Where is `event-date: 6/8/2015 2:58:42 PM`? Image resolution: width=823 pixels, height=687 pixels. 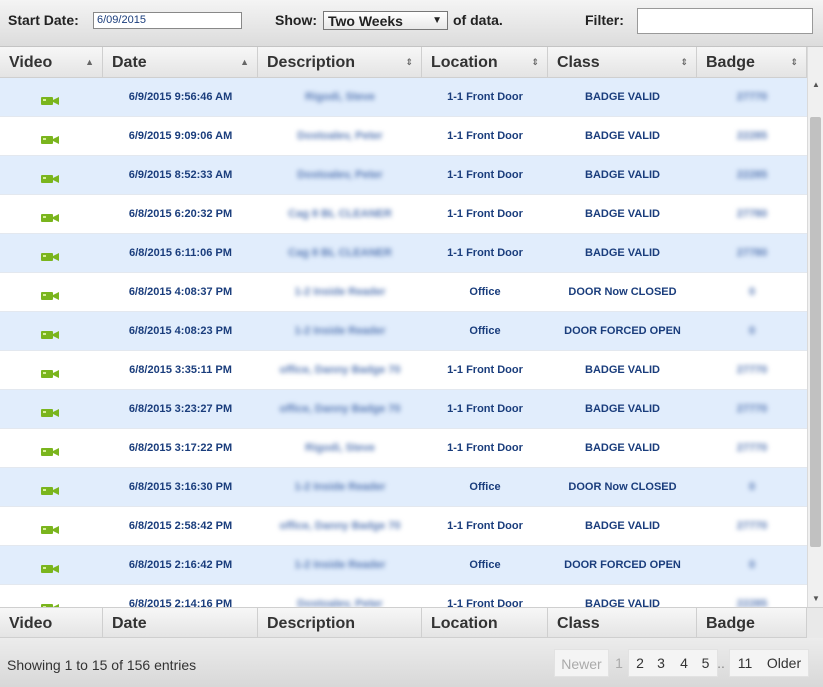 event-date: 6/8/2015 2:58:42 PM is located at coordinates (180, 526).